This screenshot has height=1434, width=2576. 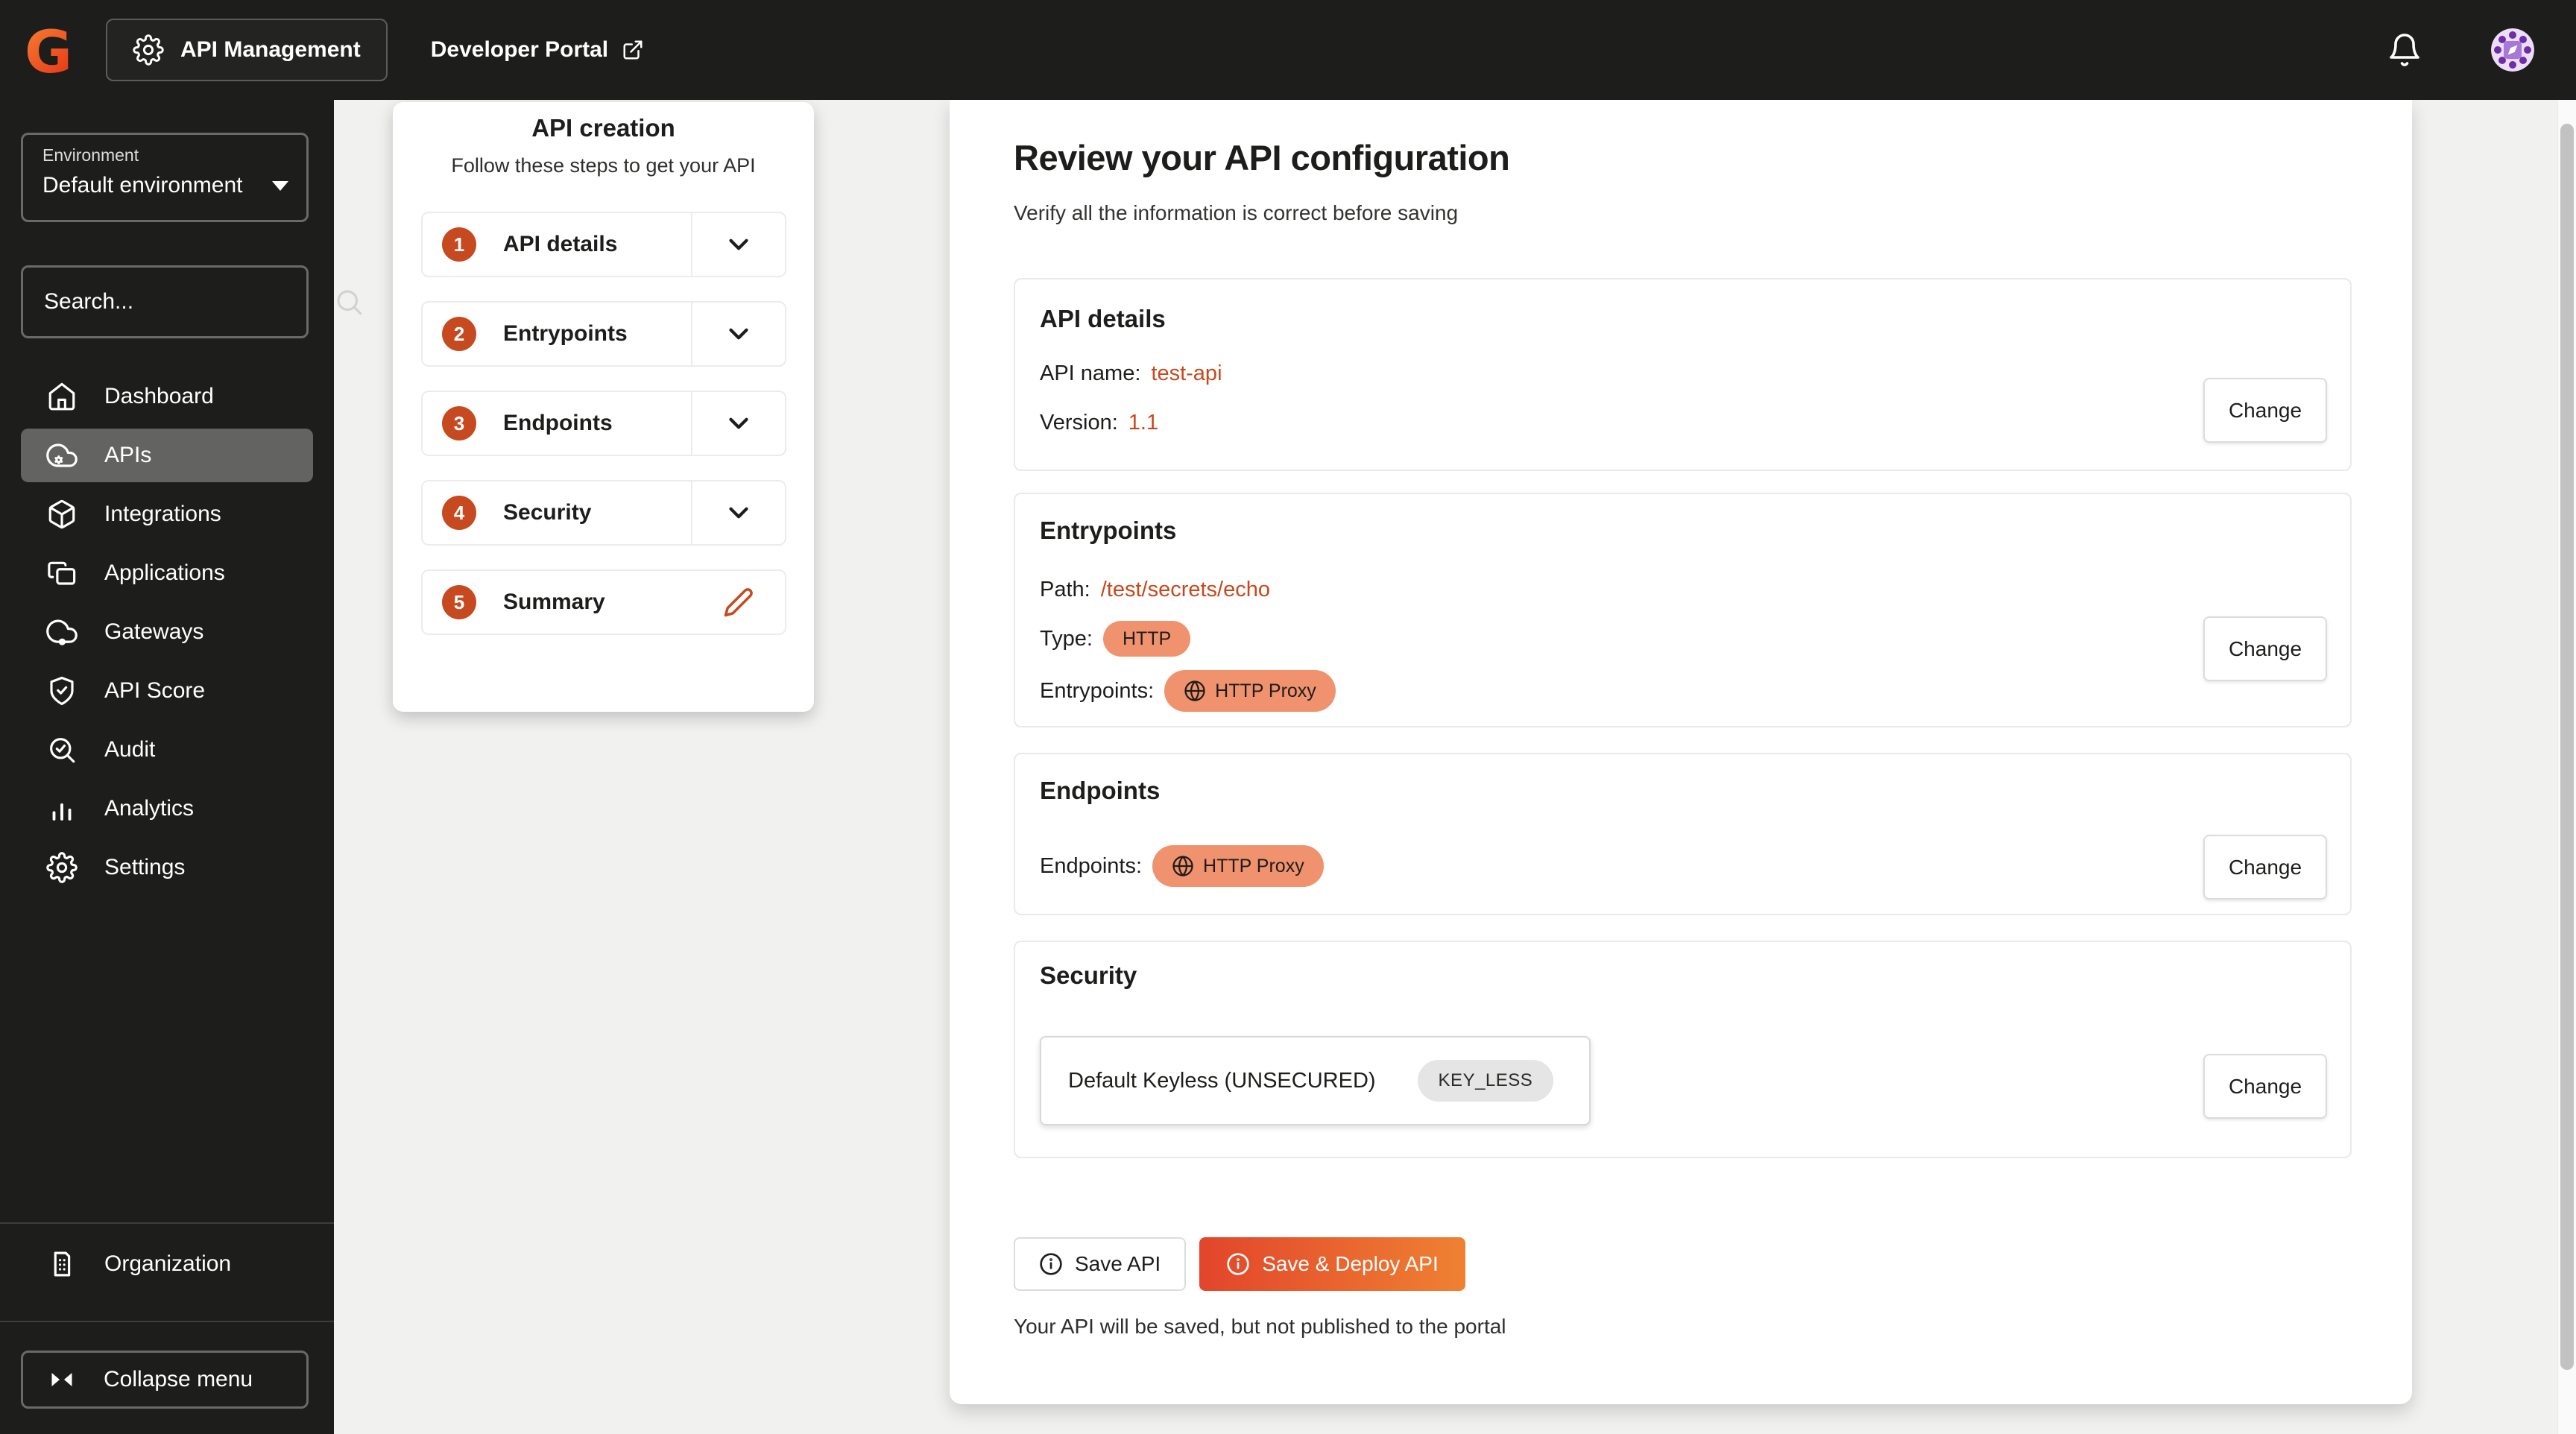 I want to click on cloud-node-icon, so click(x=62, y=632).